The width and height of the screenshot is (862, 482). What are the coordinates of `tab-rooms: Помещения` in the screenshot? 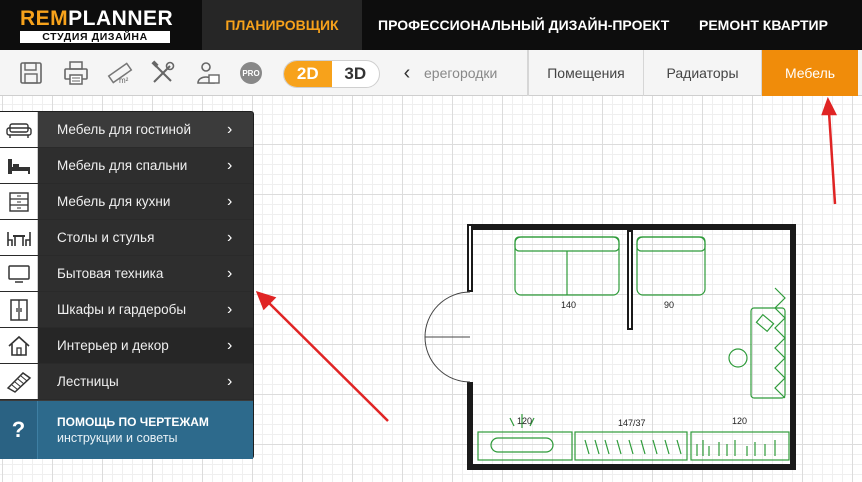 It's located at (586, 73).